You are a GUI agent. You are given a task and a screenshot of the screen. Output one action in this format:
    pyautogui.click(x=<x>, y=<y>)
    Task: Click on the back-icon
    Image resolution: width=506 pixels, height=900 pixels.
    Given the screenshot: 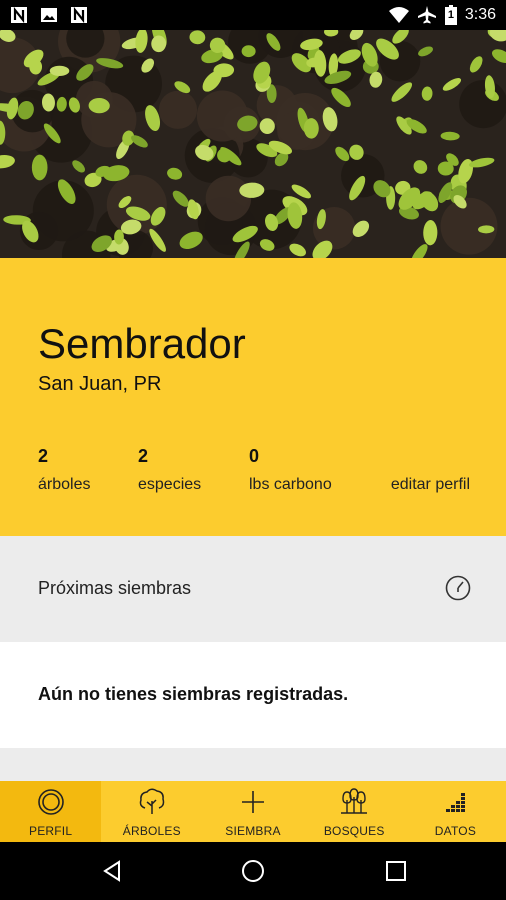 What is the action you would take?
    pyautogui.click(x=112, y=871)
    